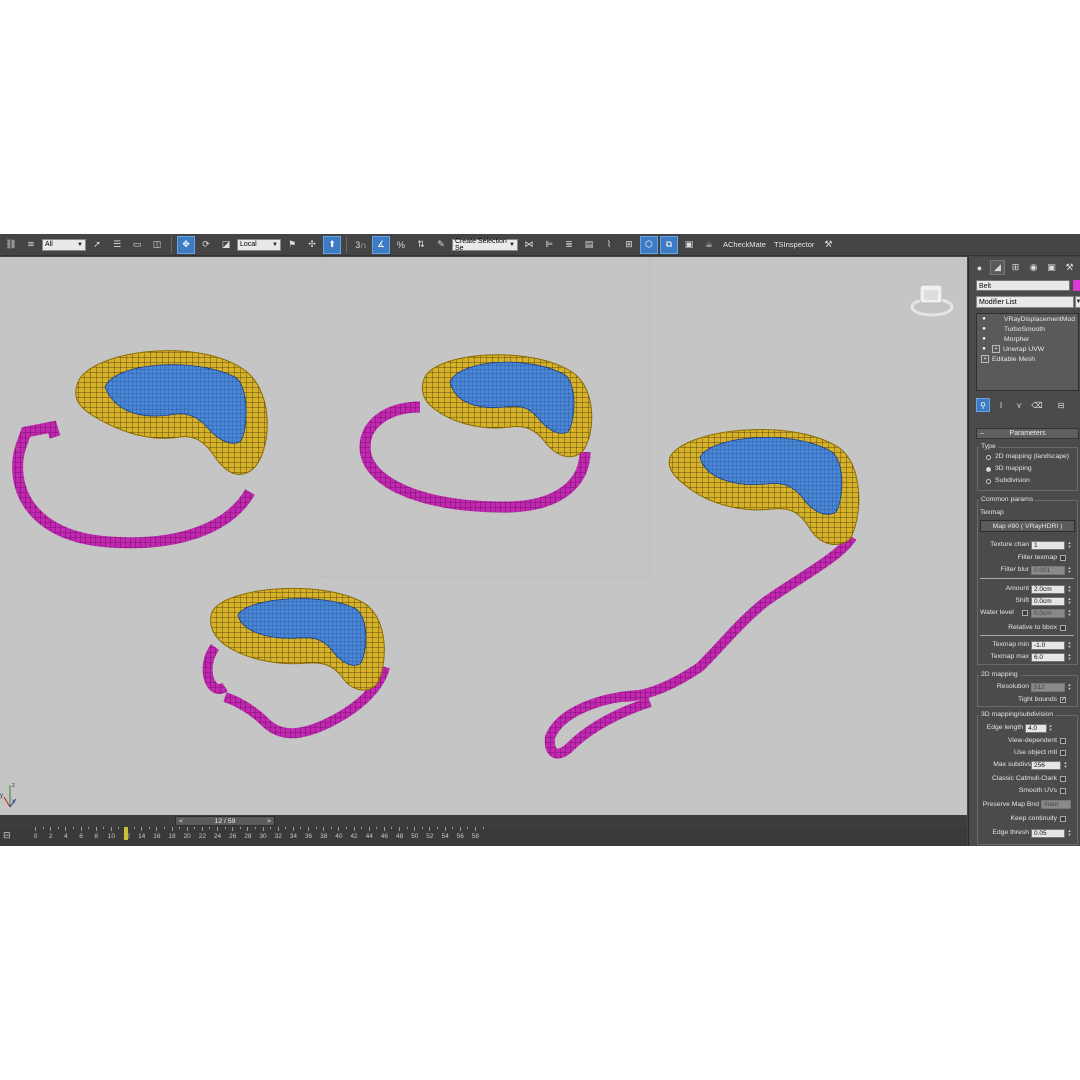 This screenshot has height=1080, width=1080. I want to click on make-unique-icon: ⋎, so click(1019, 405).